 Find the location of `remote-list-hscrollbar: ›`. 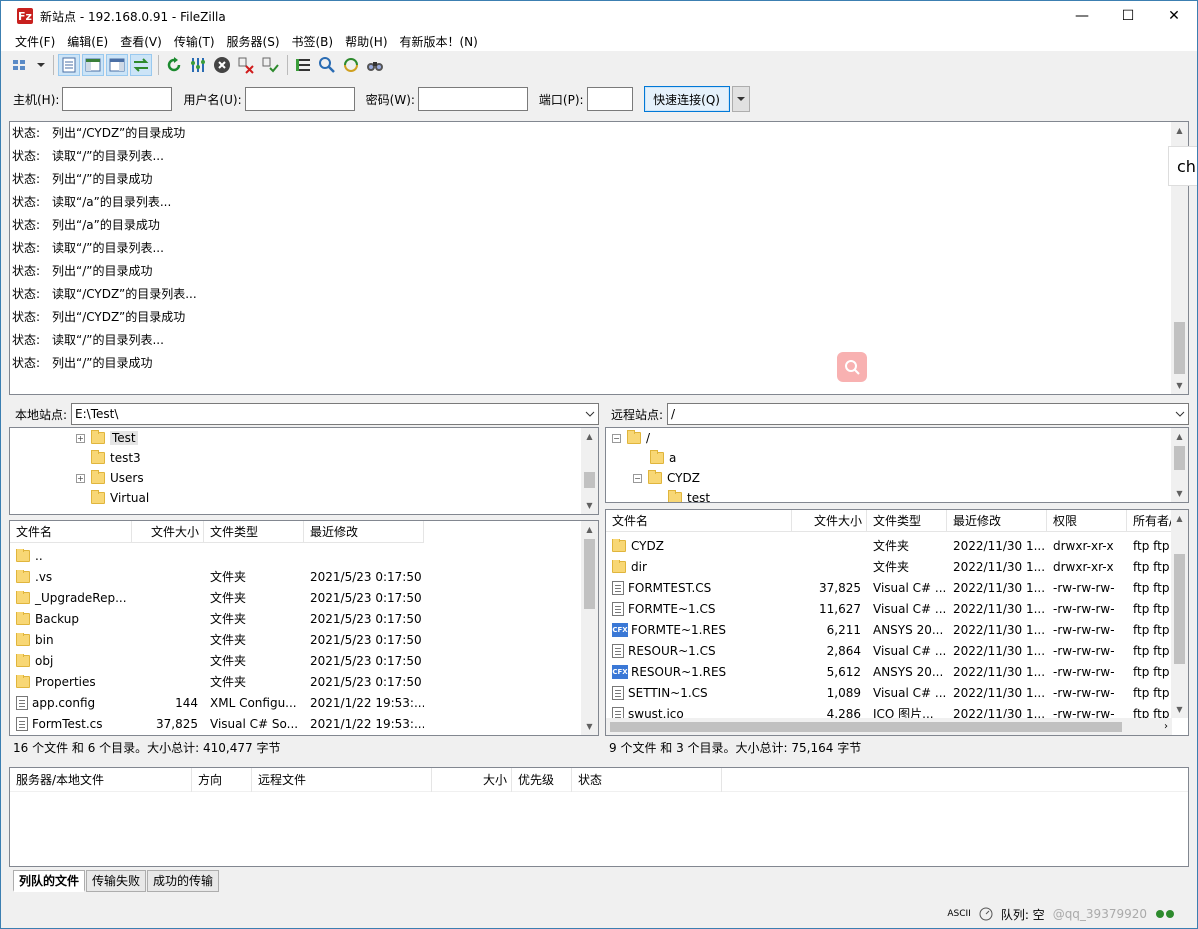

remote-list-hscrollbar: › is located at coordinates (889, 726).